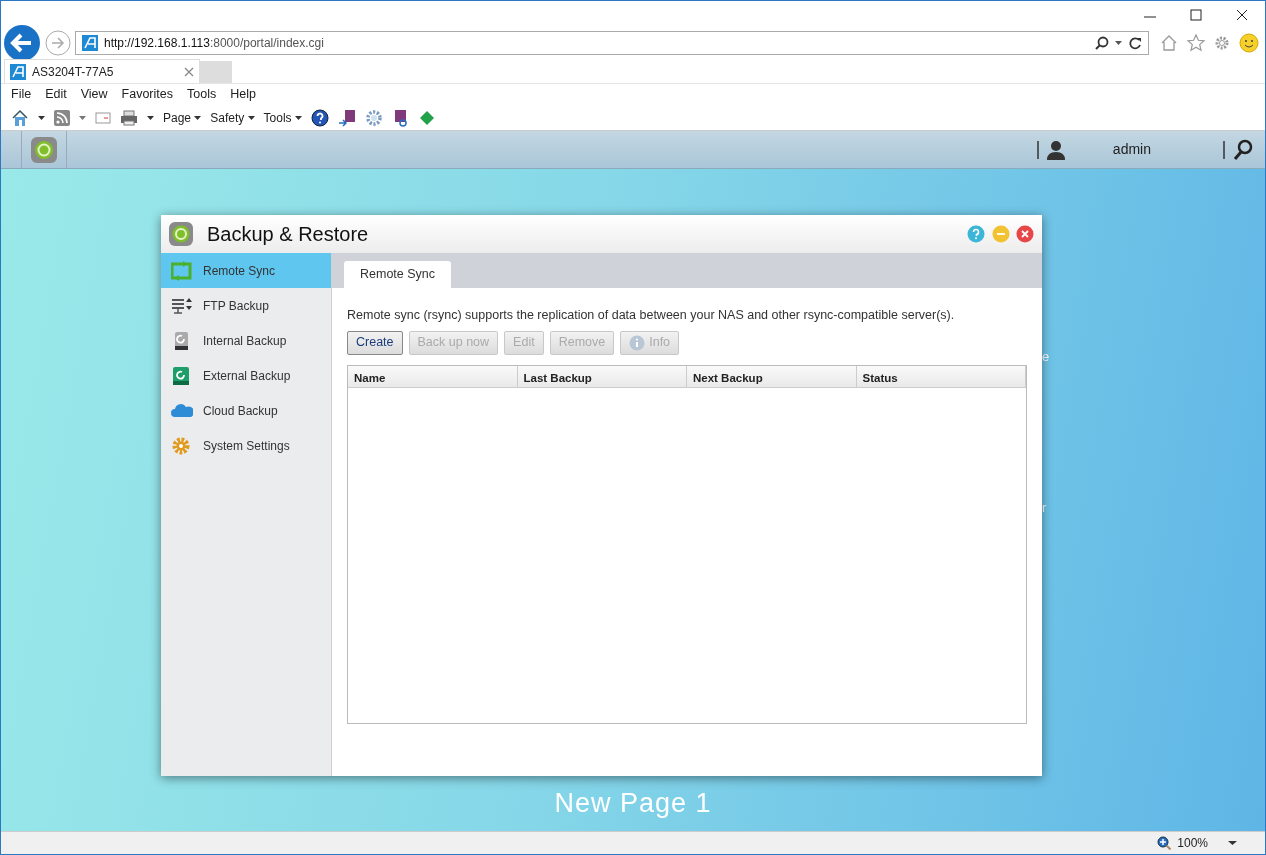 This screenshot has height=855, width=1266. Describe the element at coordinates (398, 274) in the screenshot. I see `tab: Remote Sync` at that location.